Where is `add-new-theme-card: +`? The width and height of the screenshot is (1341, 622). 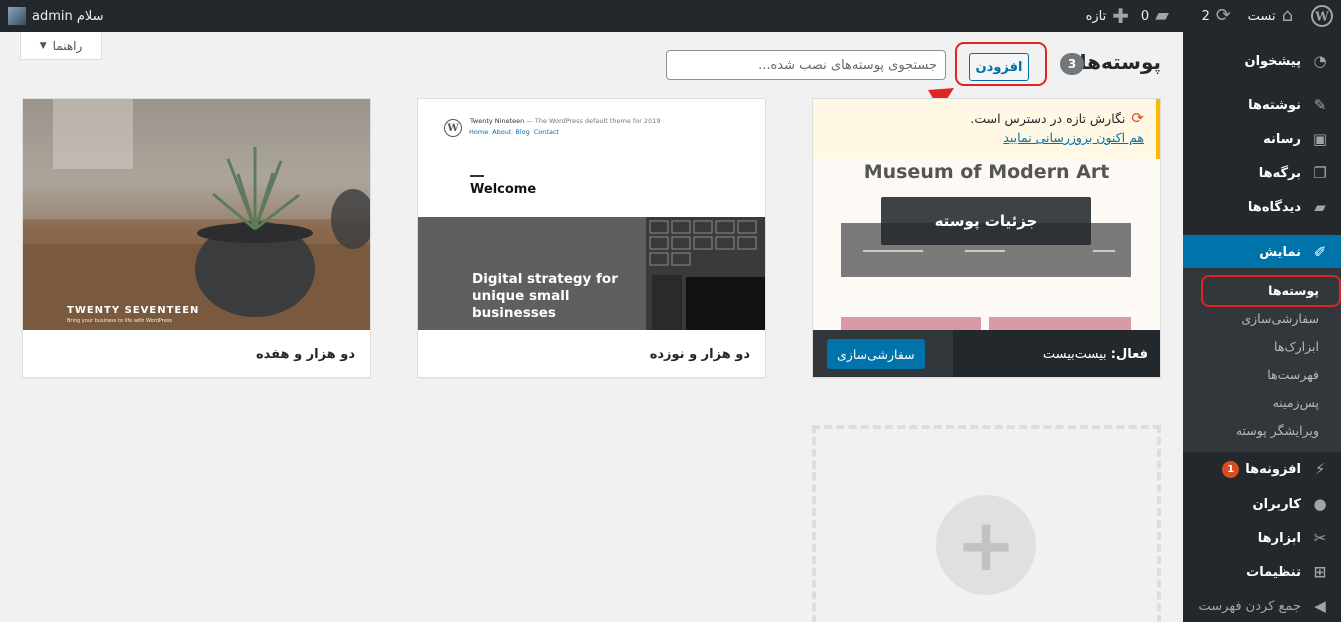
add-new-theme-card: + is located at coordinates (986, 523).